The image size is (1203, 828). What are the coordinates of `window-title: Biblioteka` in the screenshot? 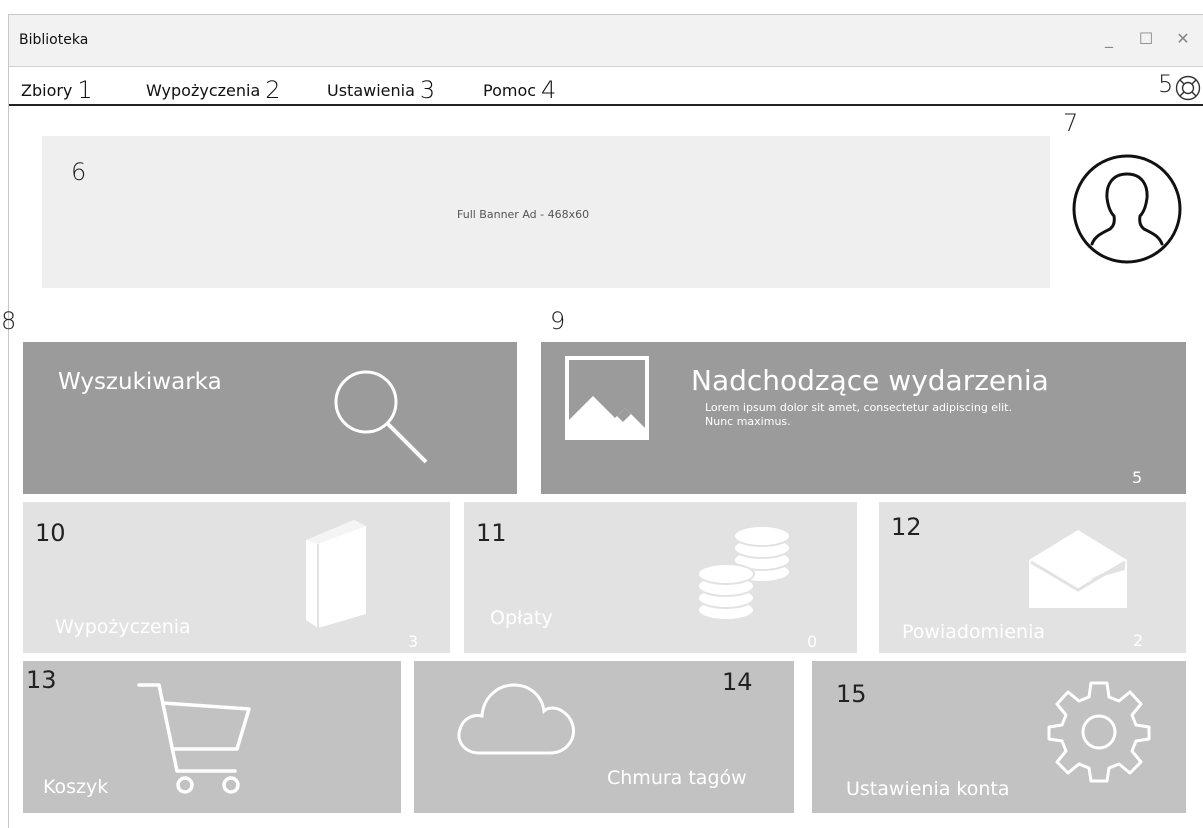 It's located at (54, 40).